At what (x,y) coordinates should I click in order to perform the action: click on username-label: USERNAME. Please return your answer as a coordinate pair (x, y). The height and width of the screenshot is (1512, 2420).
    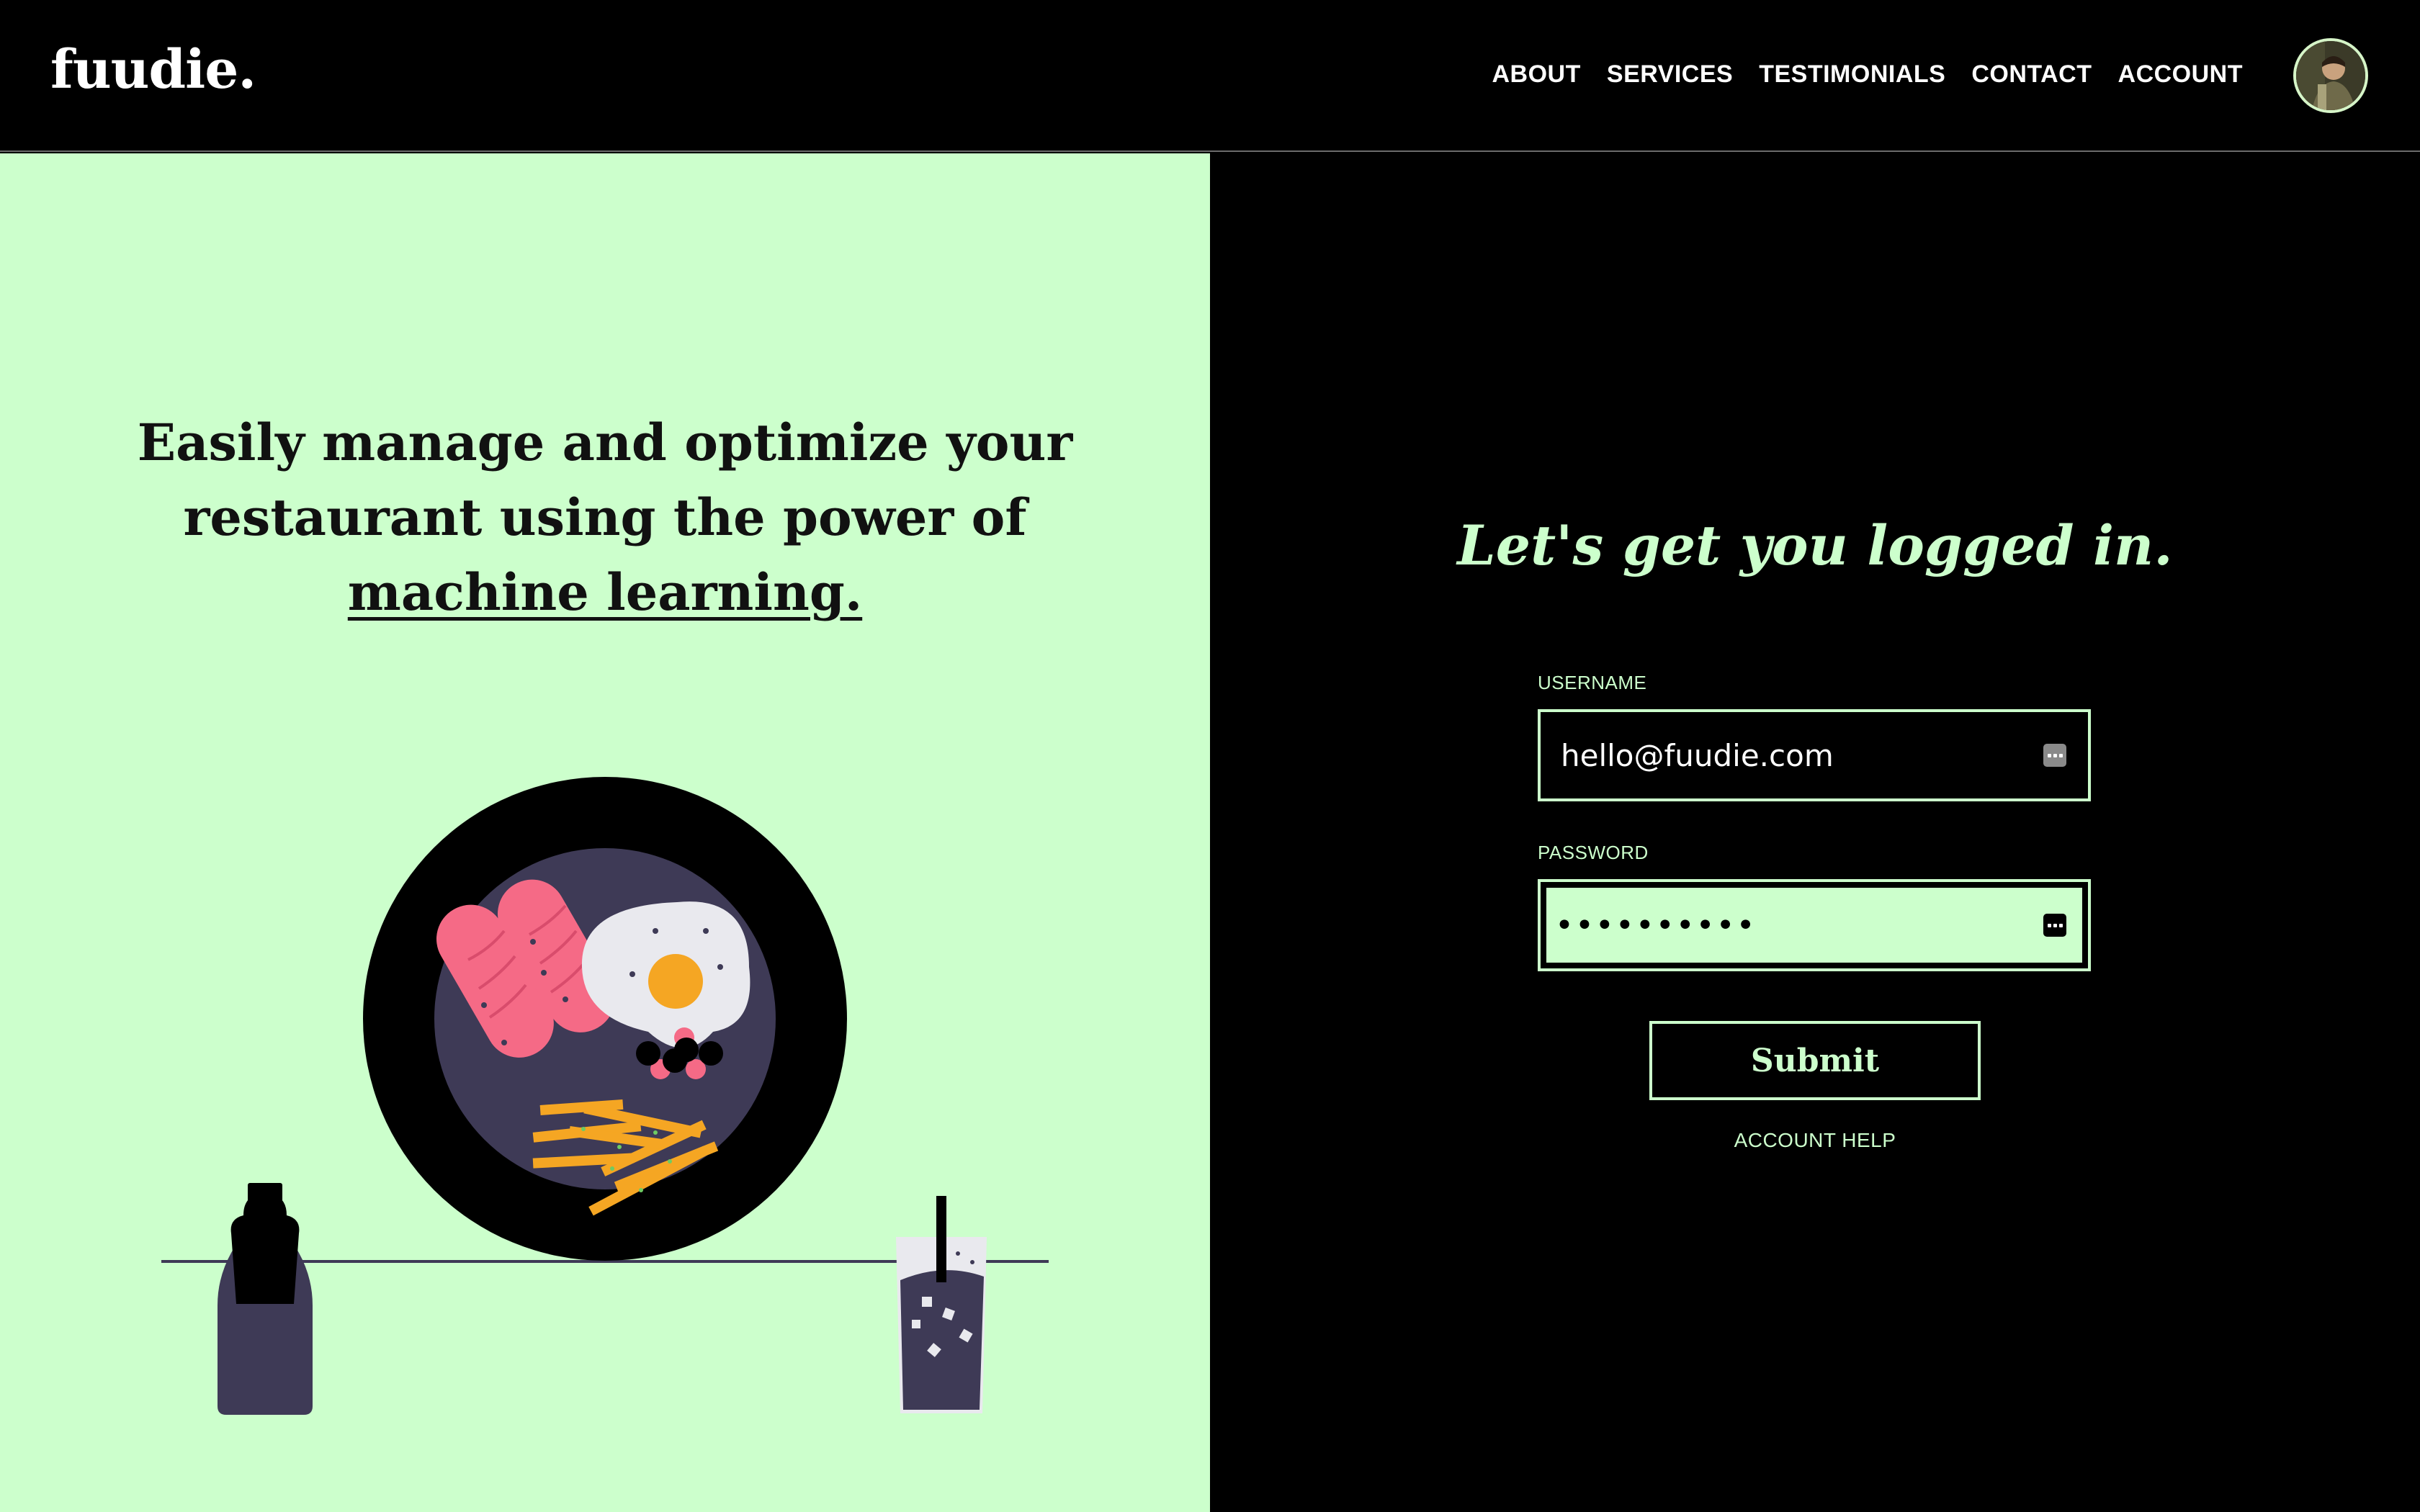
    Looking at the image, I should click on (1592, 682).